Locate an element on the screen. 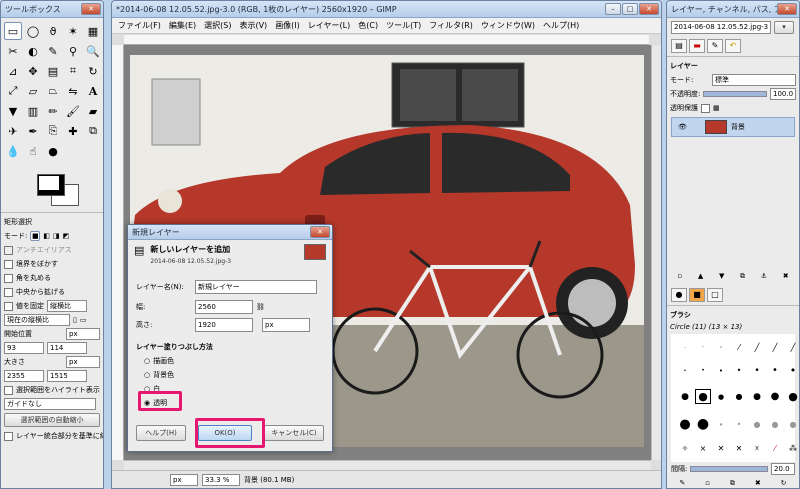  align-icon: ▤ is located at coordinates (53, 71).